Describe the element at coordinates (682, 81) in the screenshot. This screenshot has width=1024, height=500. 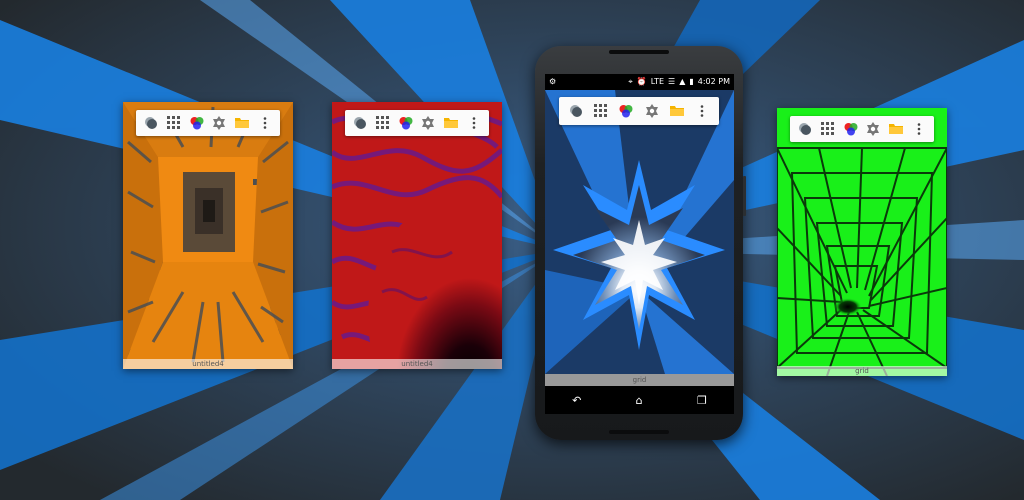
I see `signal-icon: ▲` at that location.